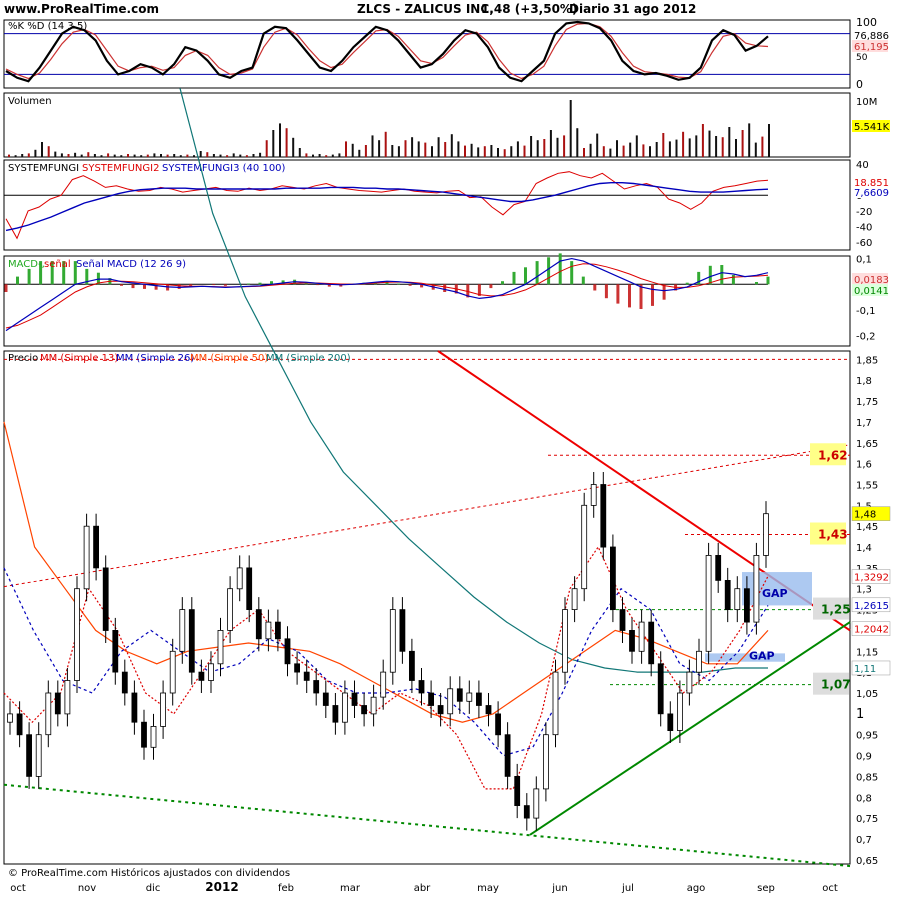 This screenshot has width=900, height=900. What do you see at coordinates (26, 264) in the screenshot?
I see `macd-legend-1: MACD-,` at bounding box center [26, 264].